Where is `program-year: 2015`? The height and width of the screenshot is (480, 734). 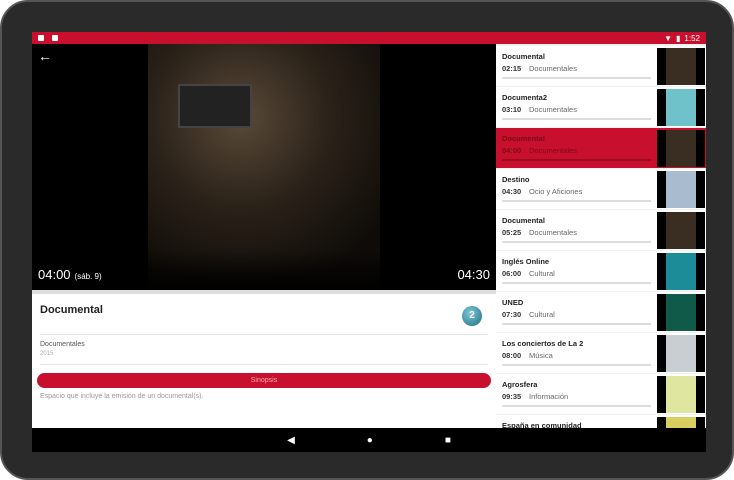 program-year: 2015 is located at coordinates (47, 354).